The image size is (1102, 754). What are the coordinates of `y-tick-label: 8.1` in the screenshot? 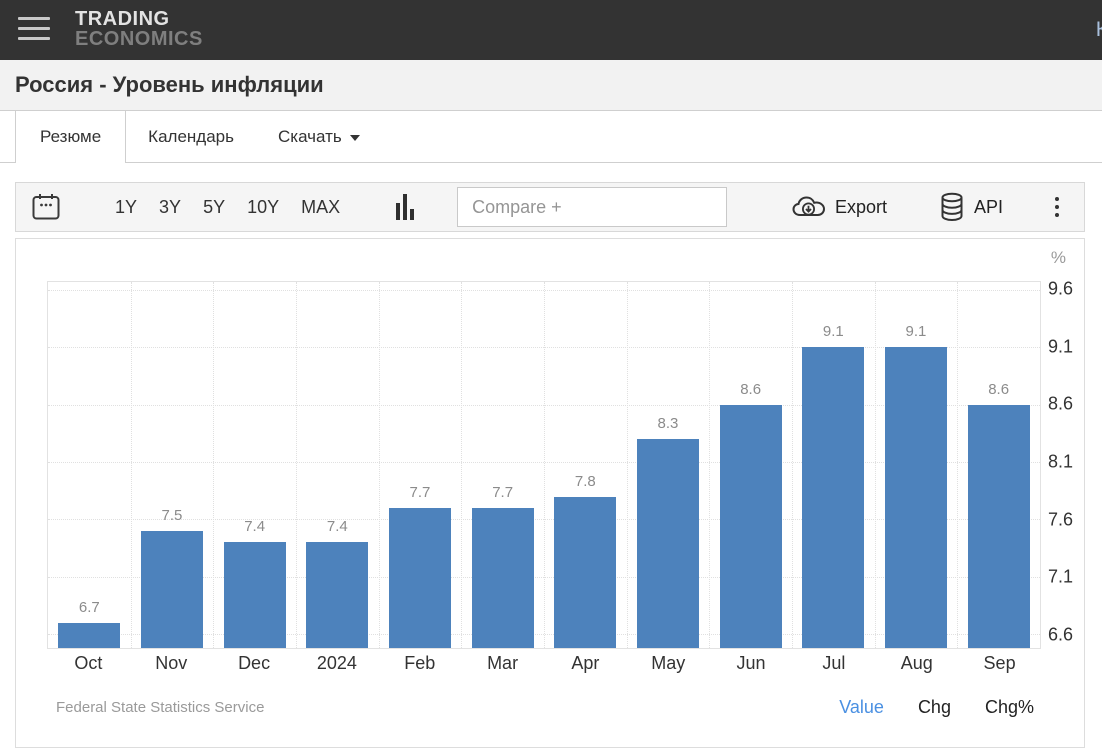 It's located at (1061, 461).